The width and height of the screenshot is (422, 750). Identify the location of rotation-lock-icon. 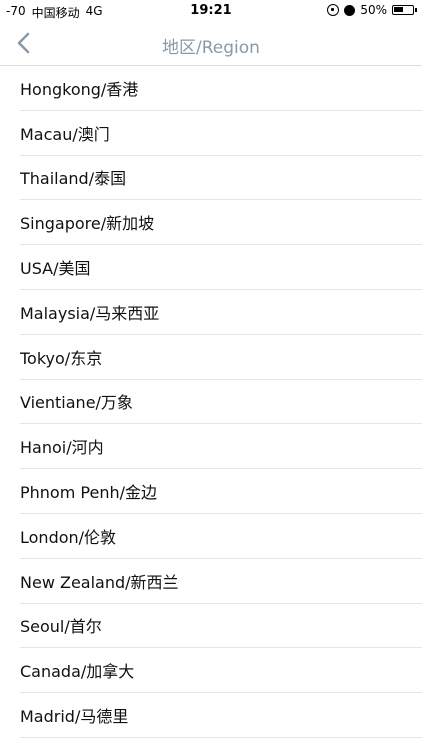
(333, 10).